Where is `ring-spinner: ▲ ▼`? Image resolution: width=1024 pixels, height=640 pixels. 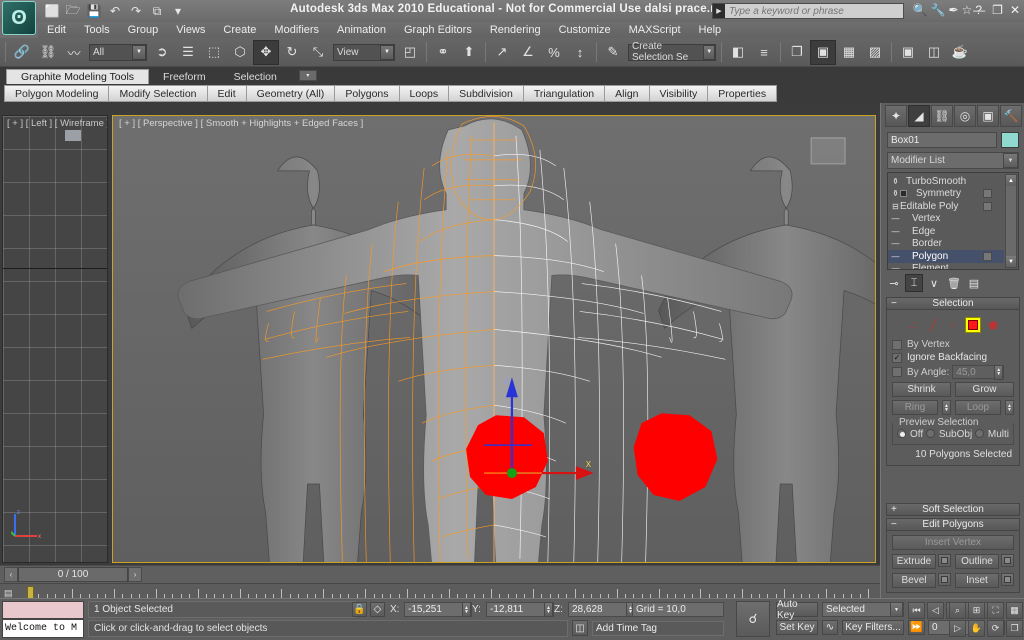
ring-spinner: ▲ ▼ is located at coordinates (946, 407).